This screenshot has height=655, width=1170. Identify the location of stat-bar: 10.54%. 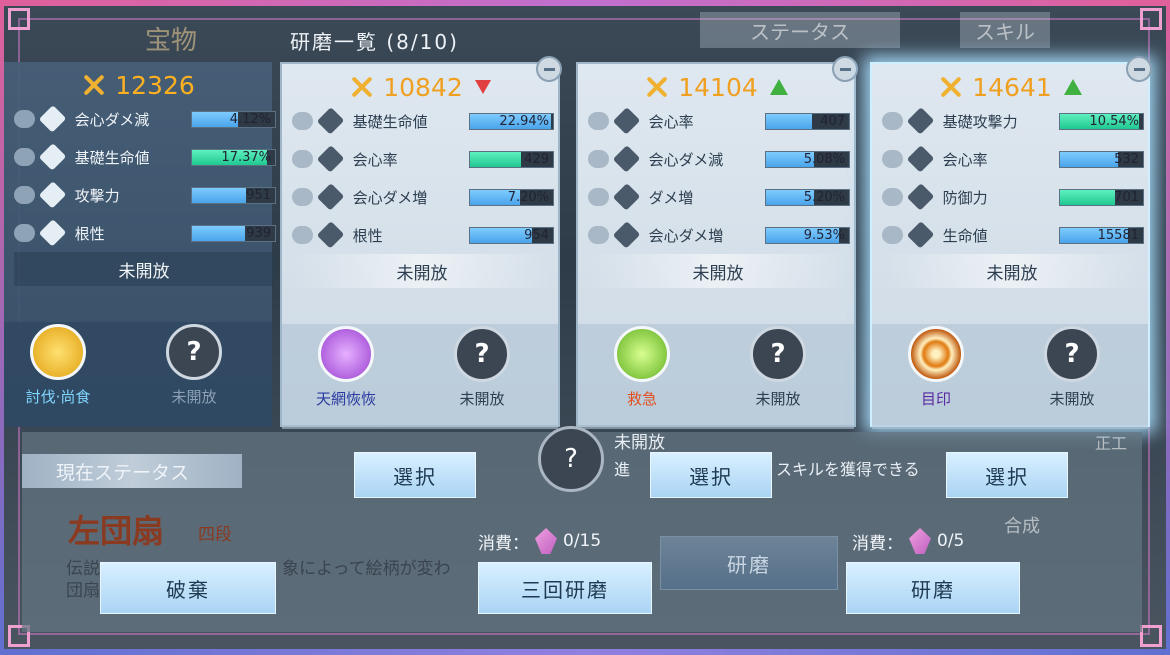
(1101, 121).